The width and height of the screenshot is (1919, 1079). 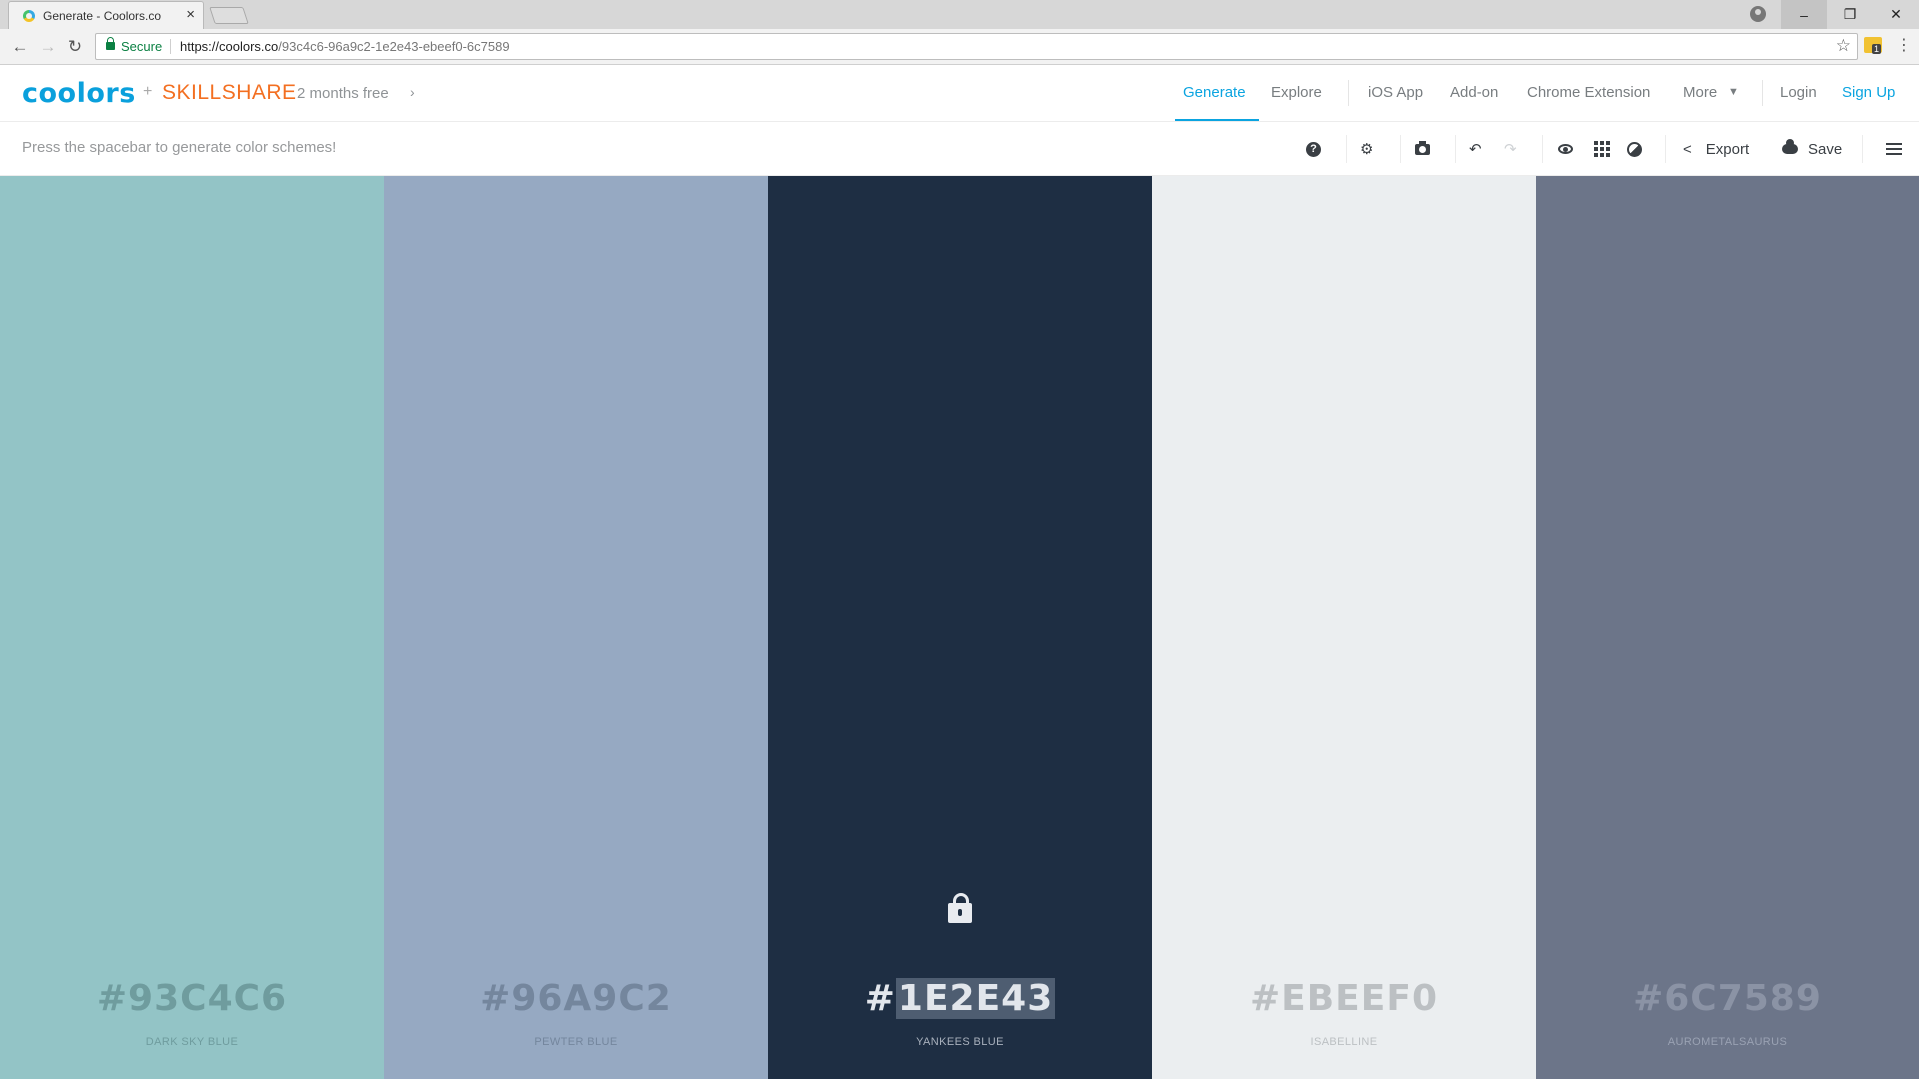 What do you see at coordinates (1804, 14) in the screenshot?
I see `minimize-button: –` at bounding box center [1804, 14].